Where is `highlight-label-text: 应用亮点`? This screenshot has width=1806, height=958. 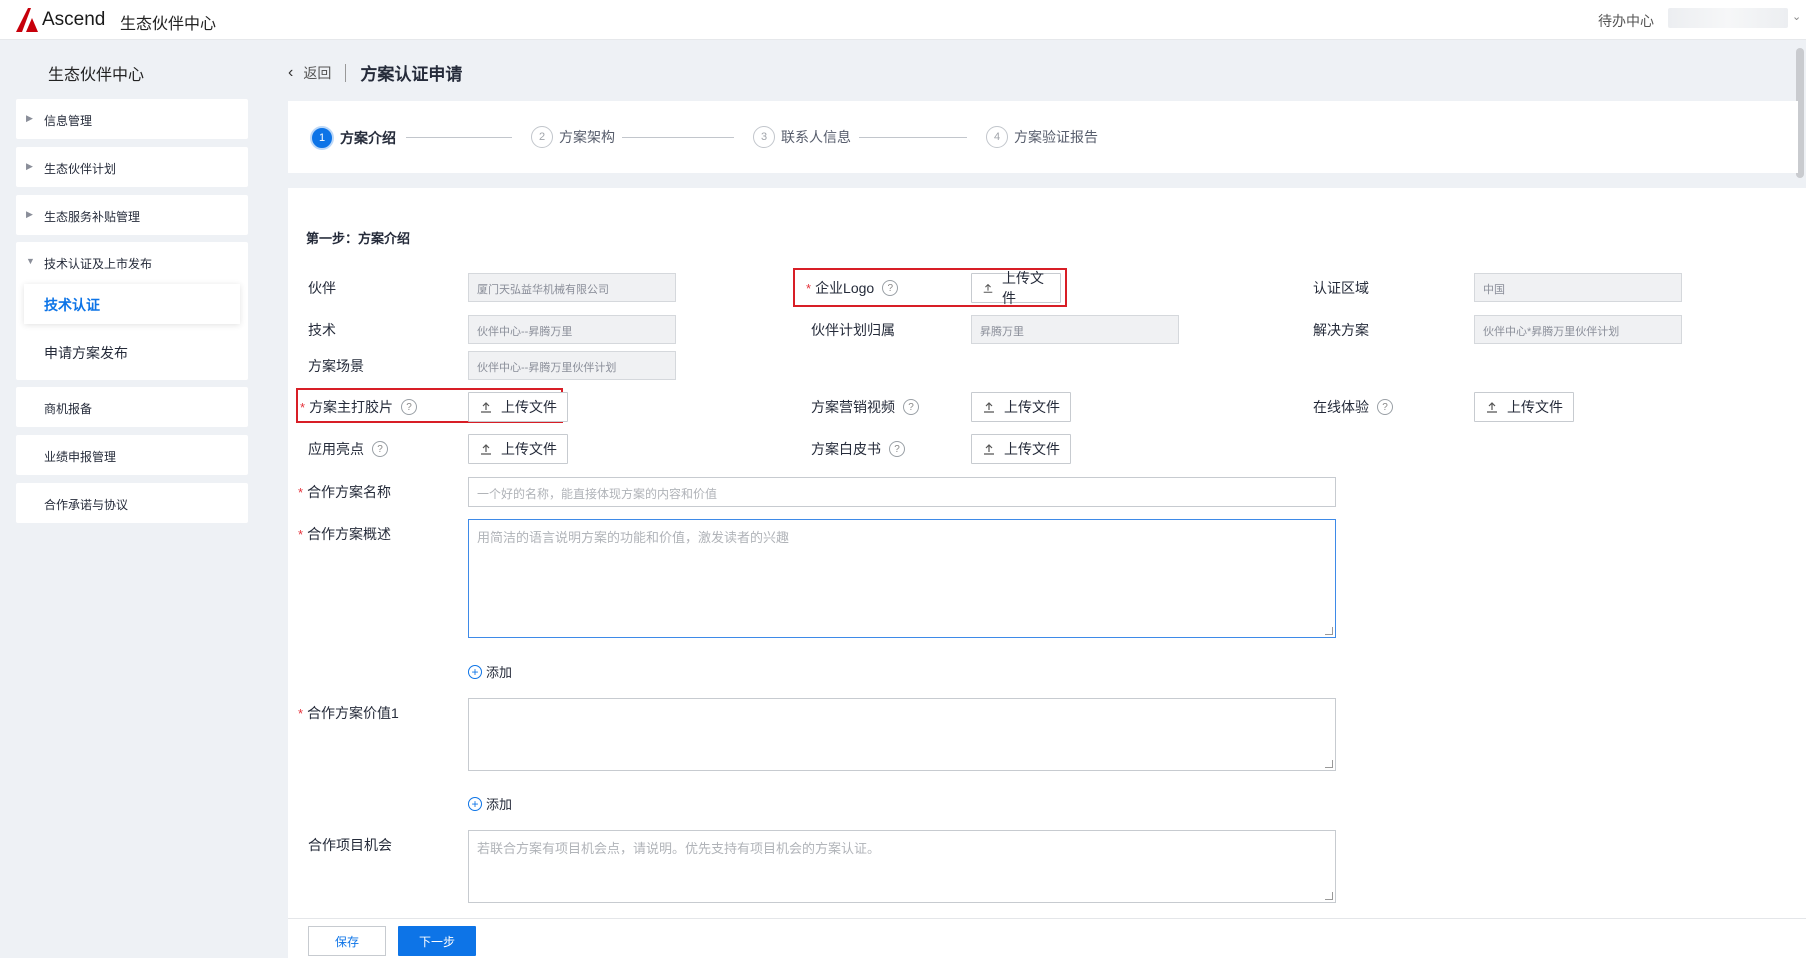 highlight-label-text: 应用亮点 is located at coordinates (336, 449).